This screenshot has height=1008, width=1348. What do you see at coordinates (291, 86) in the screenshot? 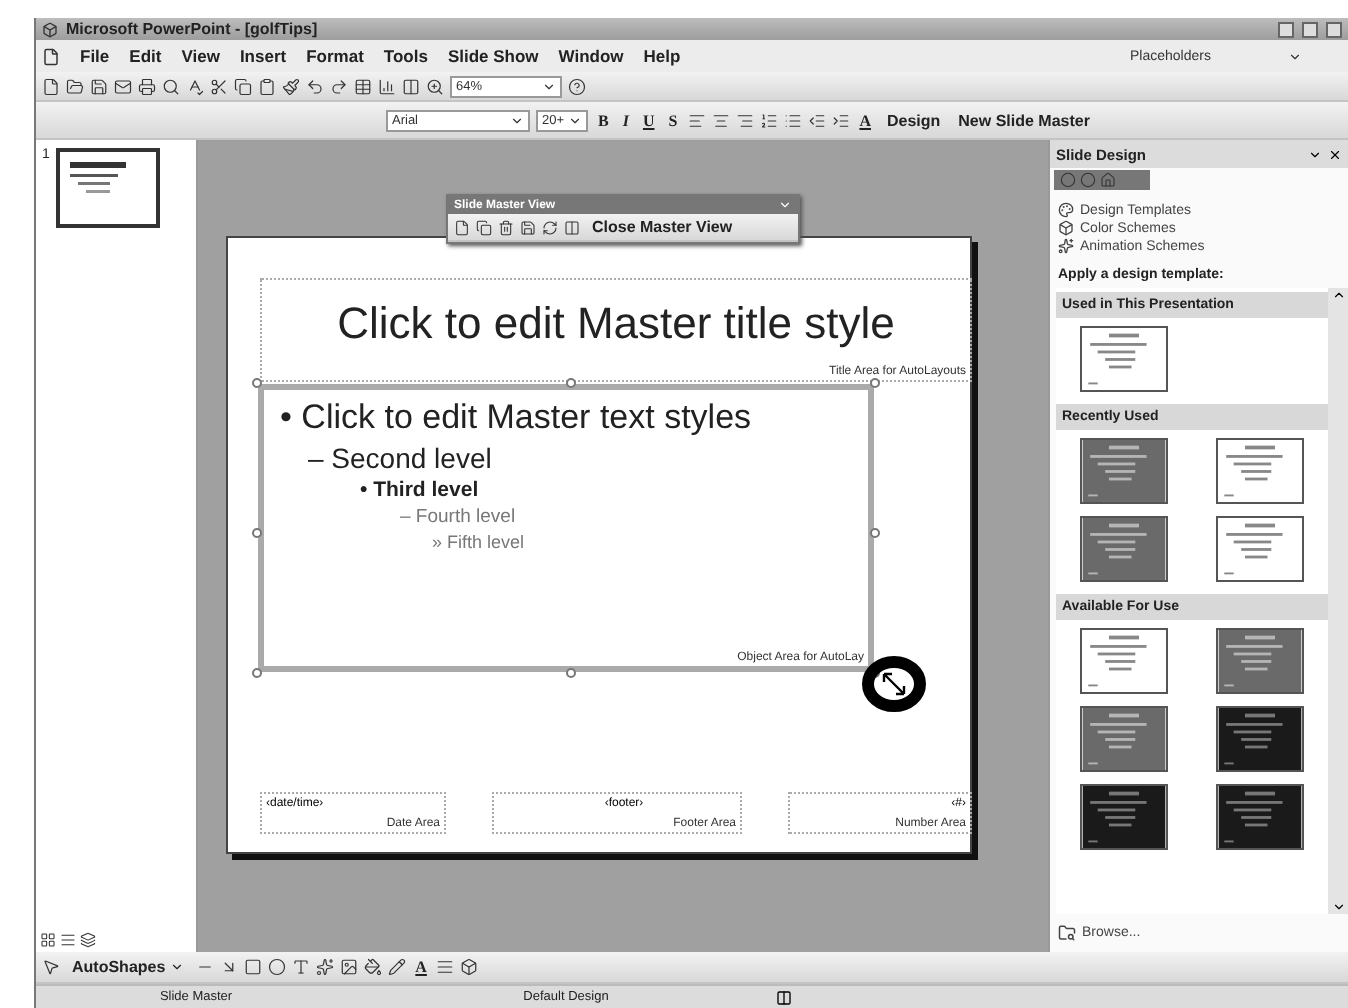
I see `format-painter-icon` at bounding box center [291, 86].